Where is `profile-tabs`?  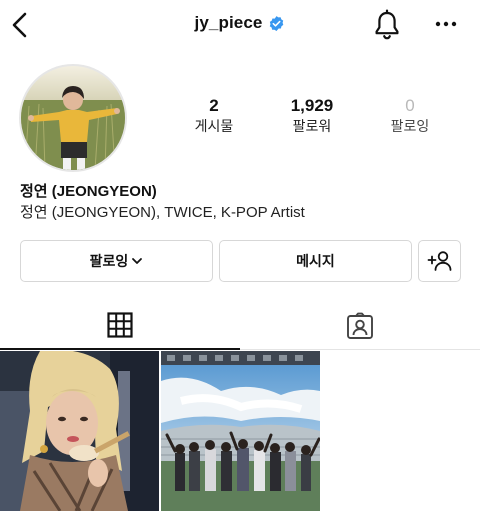
profile-tabs is located at coordinates (240, 326).